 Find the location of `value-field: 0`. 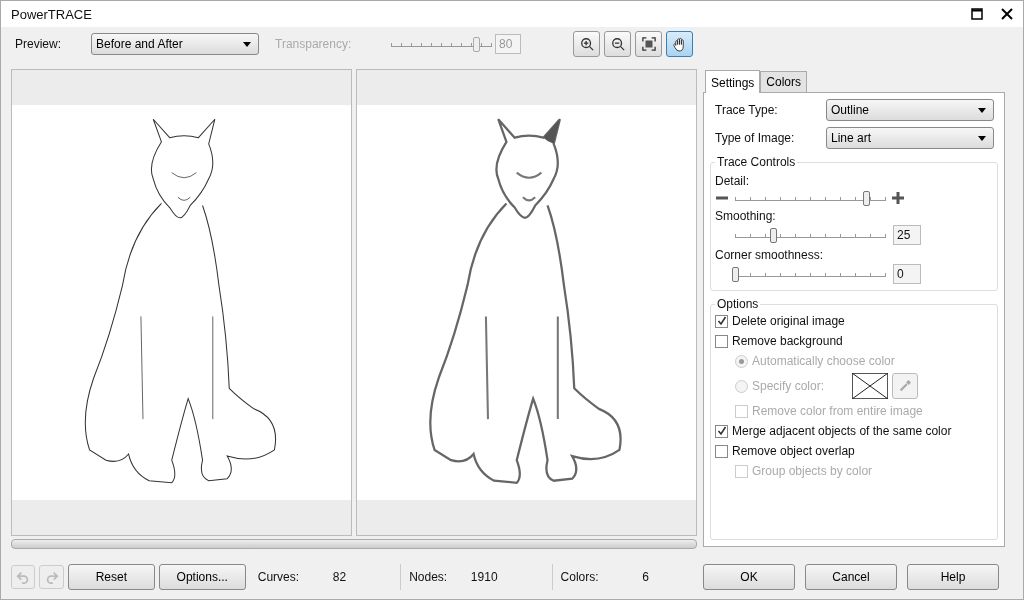

value-field: 0 is located at coordinates (907, 274).